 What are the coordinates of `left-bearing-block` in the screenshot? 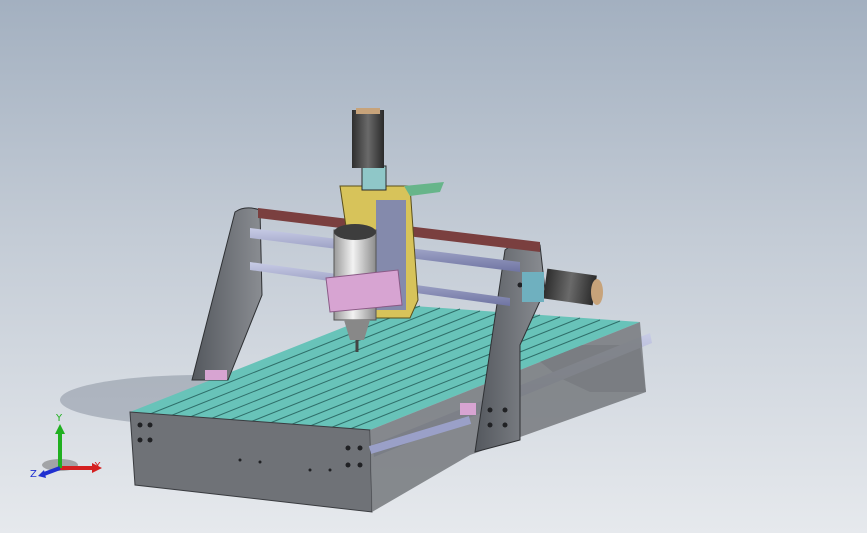 It's located at (216, 375).